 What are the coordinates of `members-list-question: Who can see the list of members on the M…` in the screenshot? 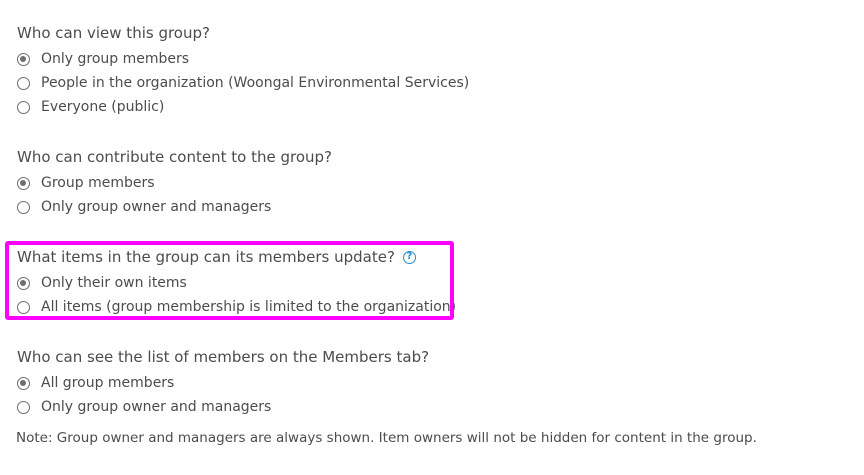 It's located at (223, 357).